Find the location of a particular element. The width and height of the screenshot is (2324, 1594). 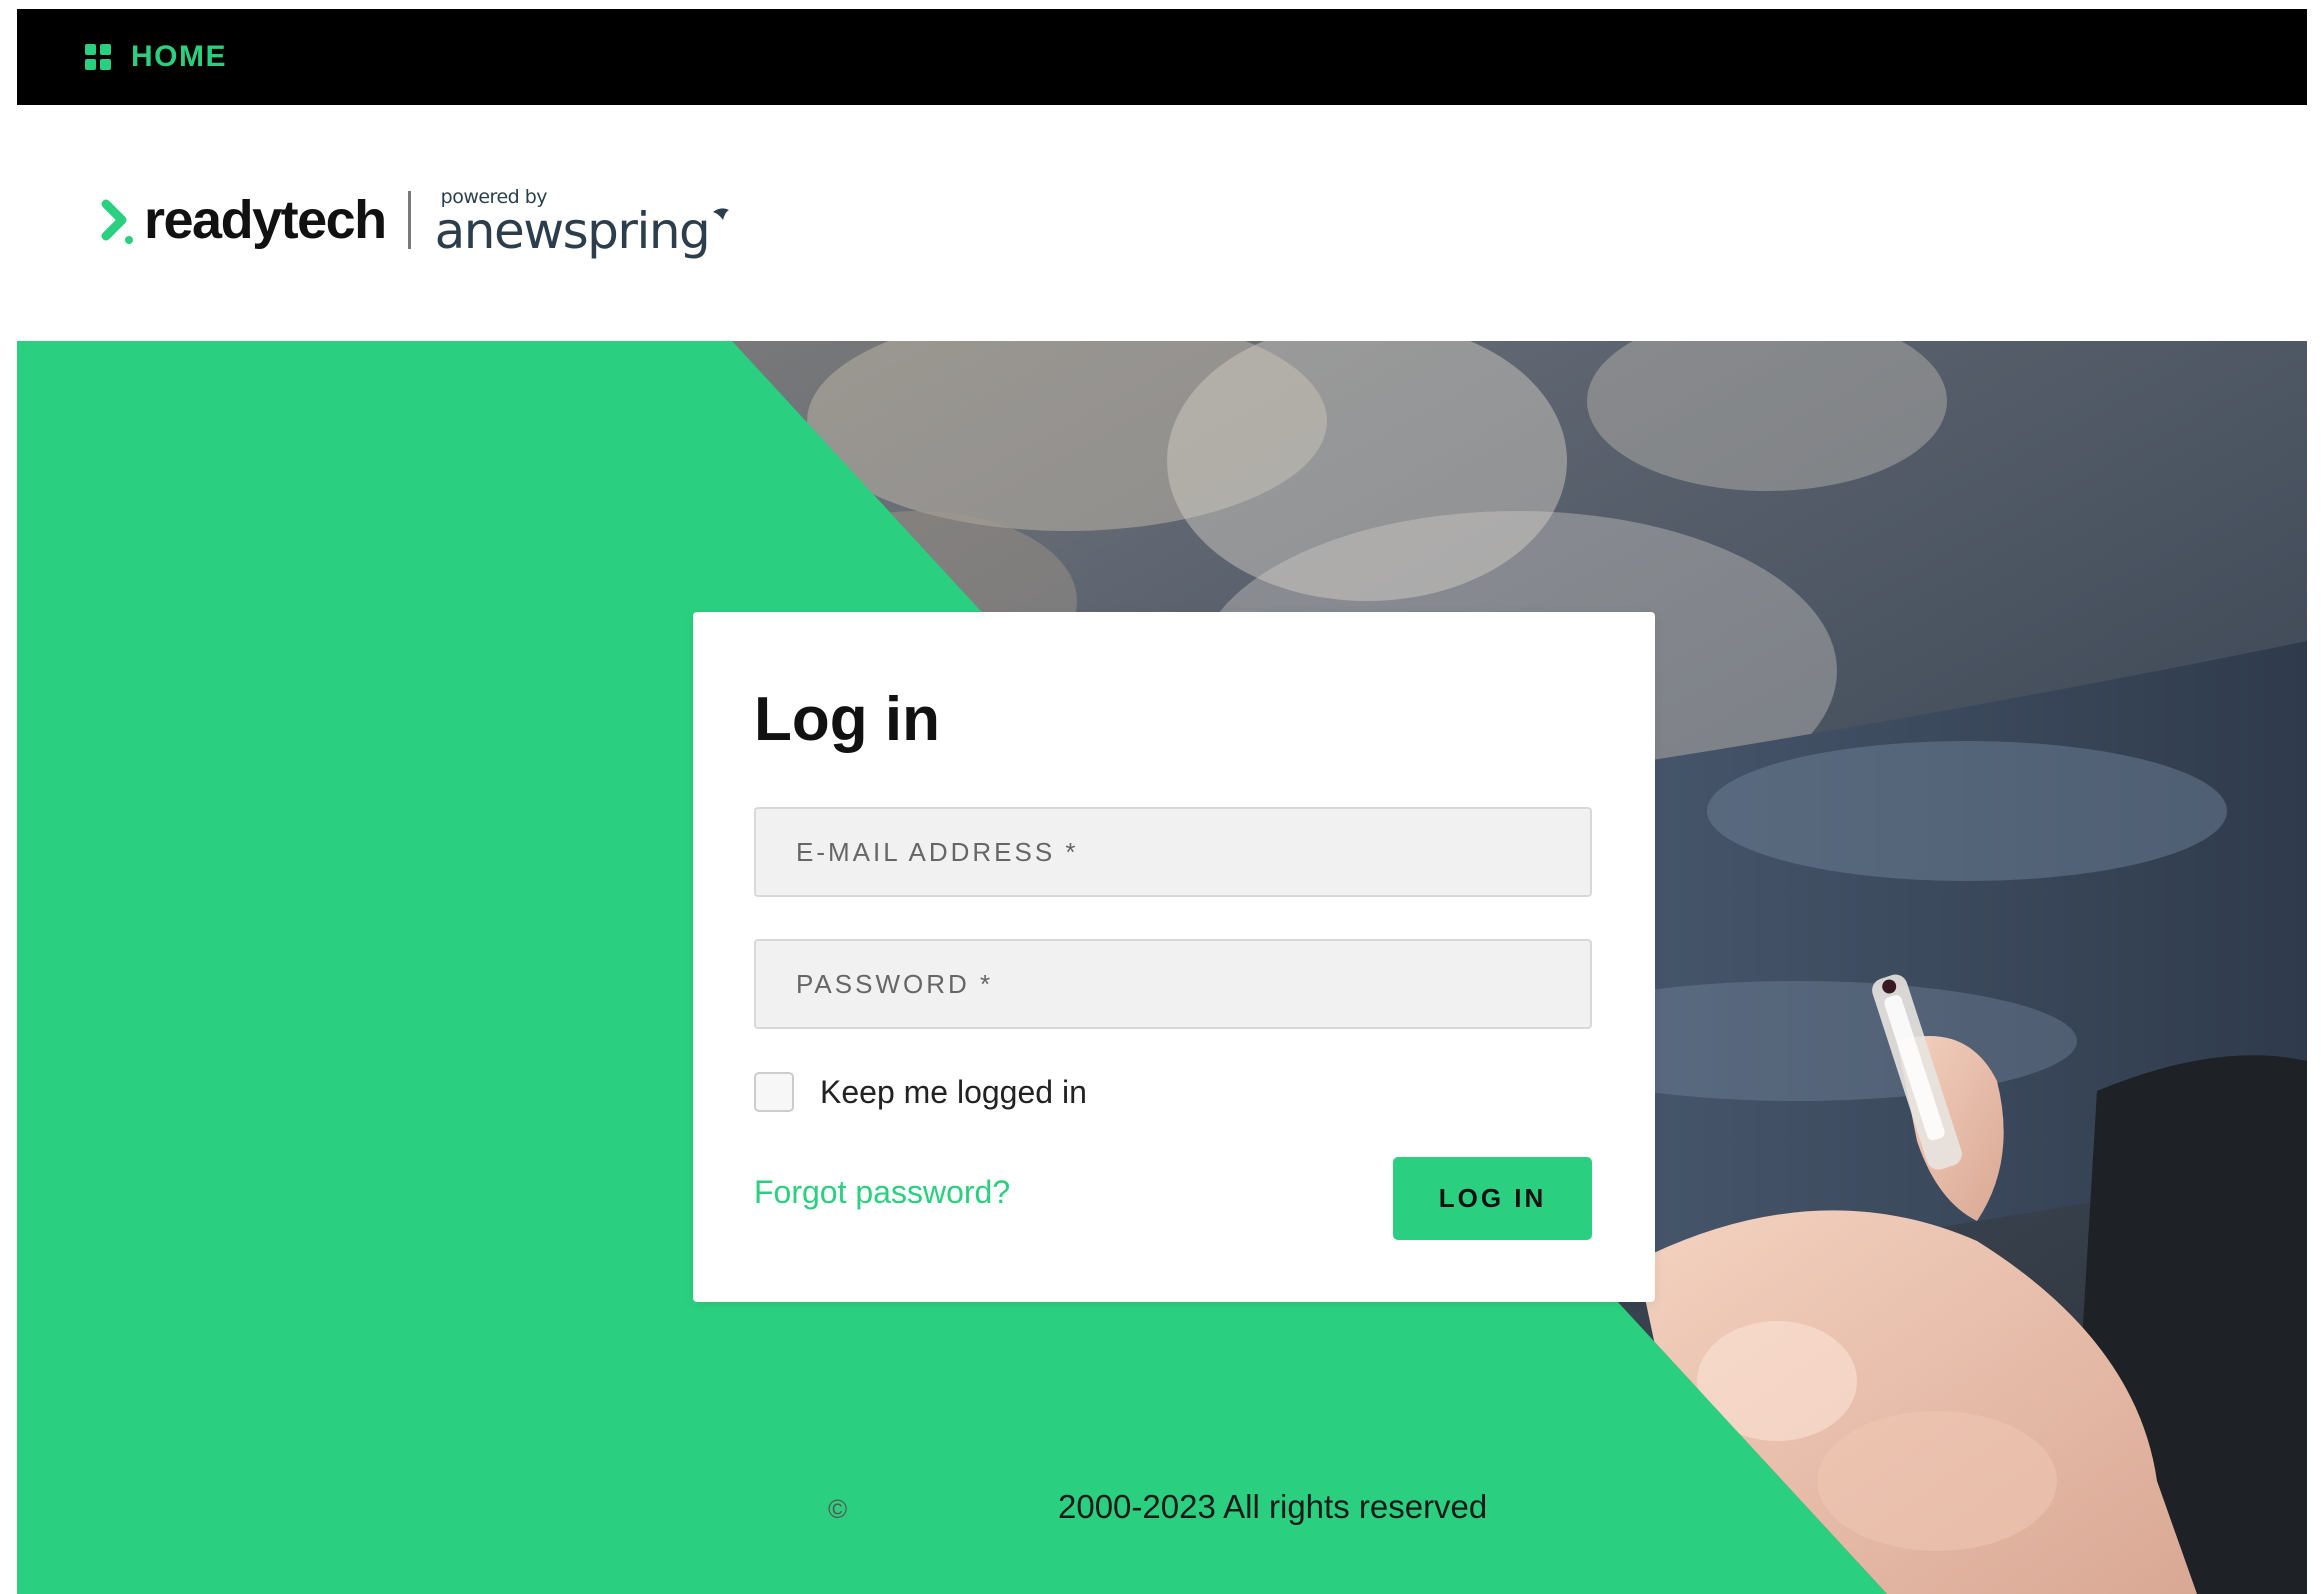

keep-logged-in-row: Keep me logged in is located at coordinates (920, 1092).